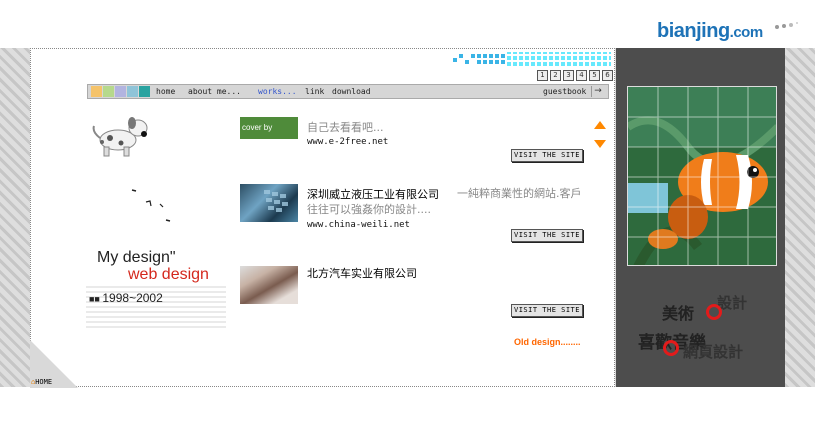 This screenshot has height=427, width=815. Describe the element at coordinates (362, 273) in the screenshot. I see `work-3-title: 北方汽车实业有限公司` at that location.